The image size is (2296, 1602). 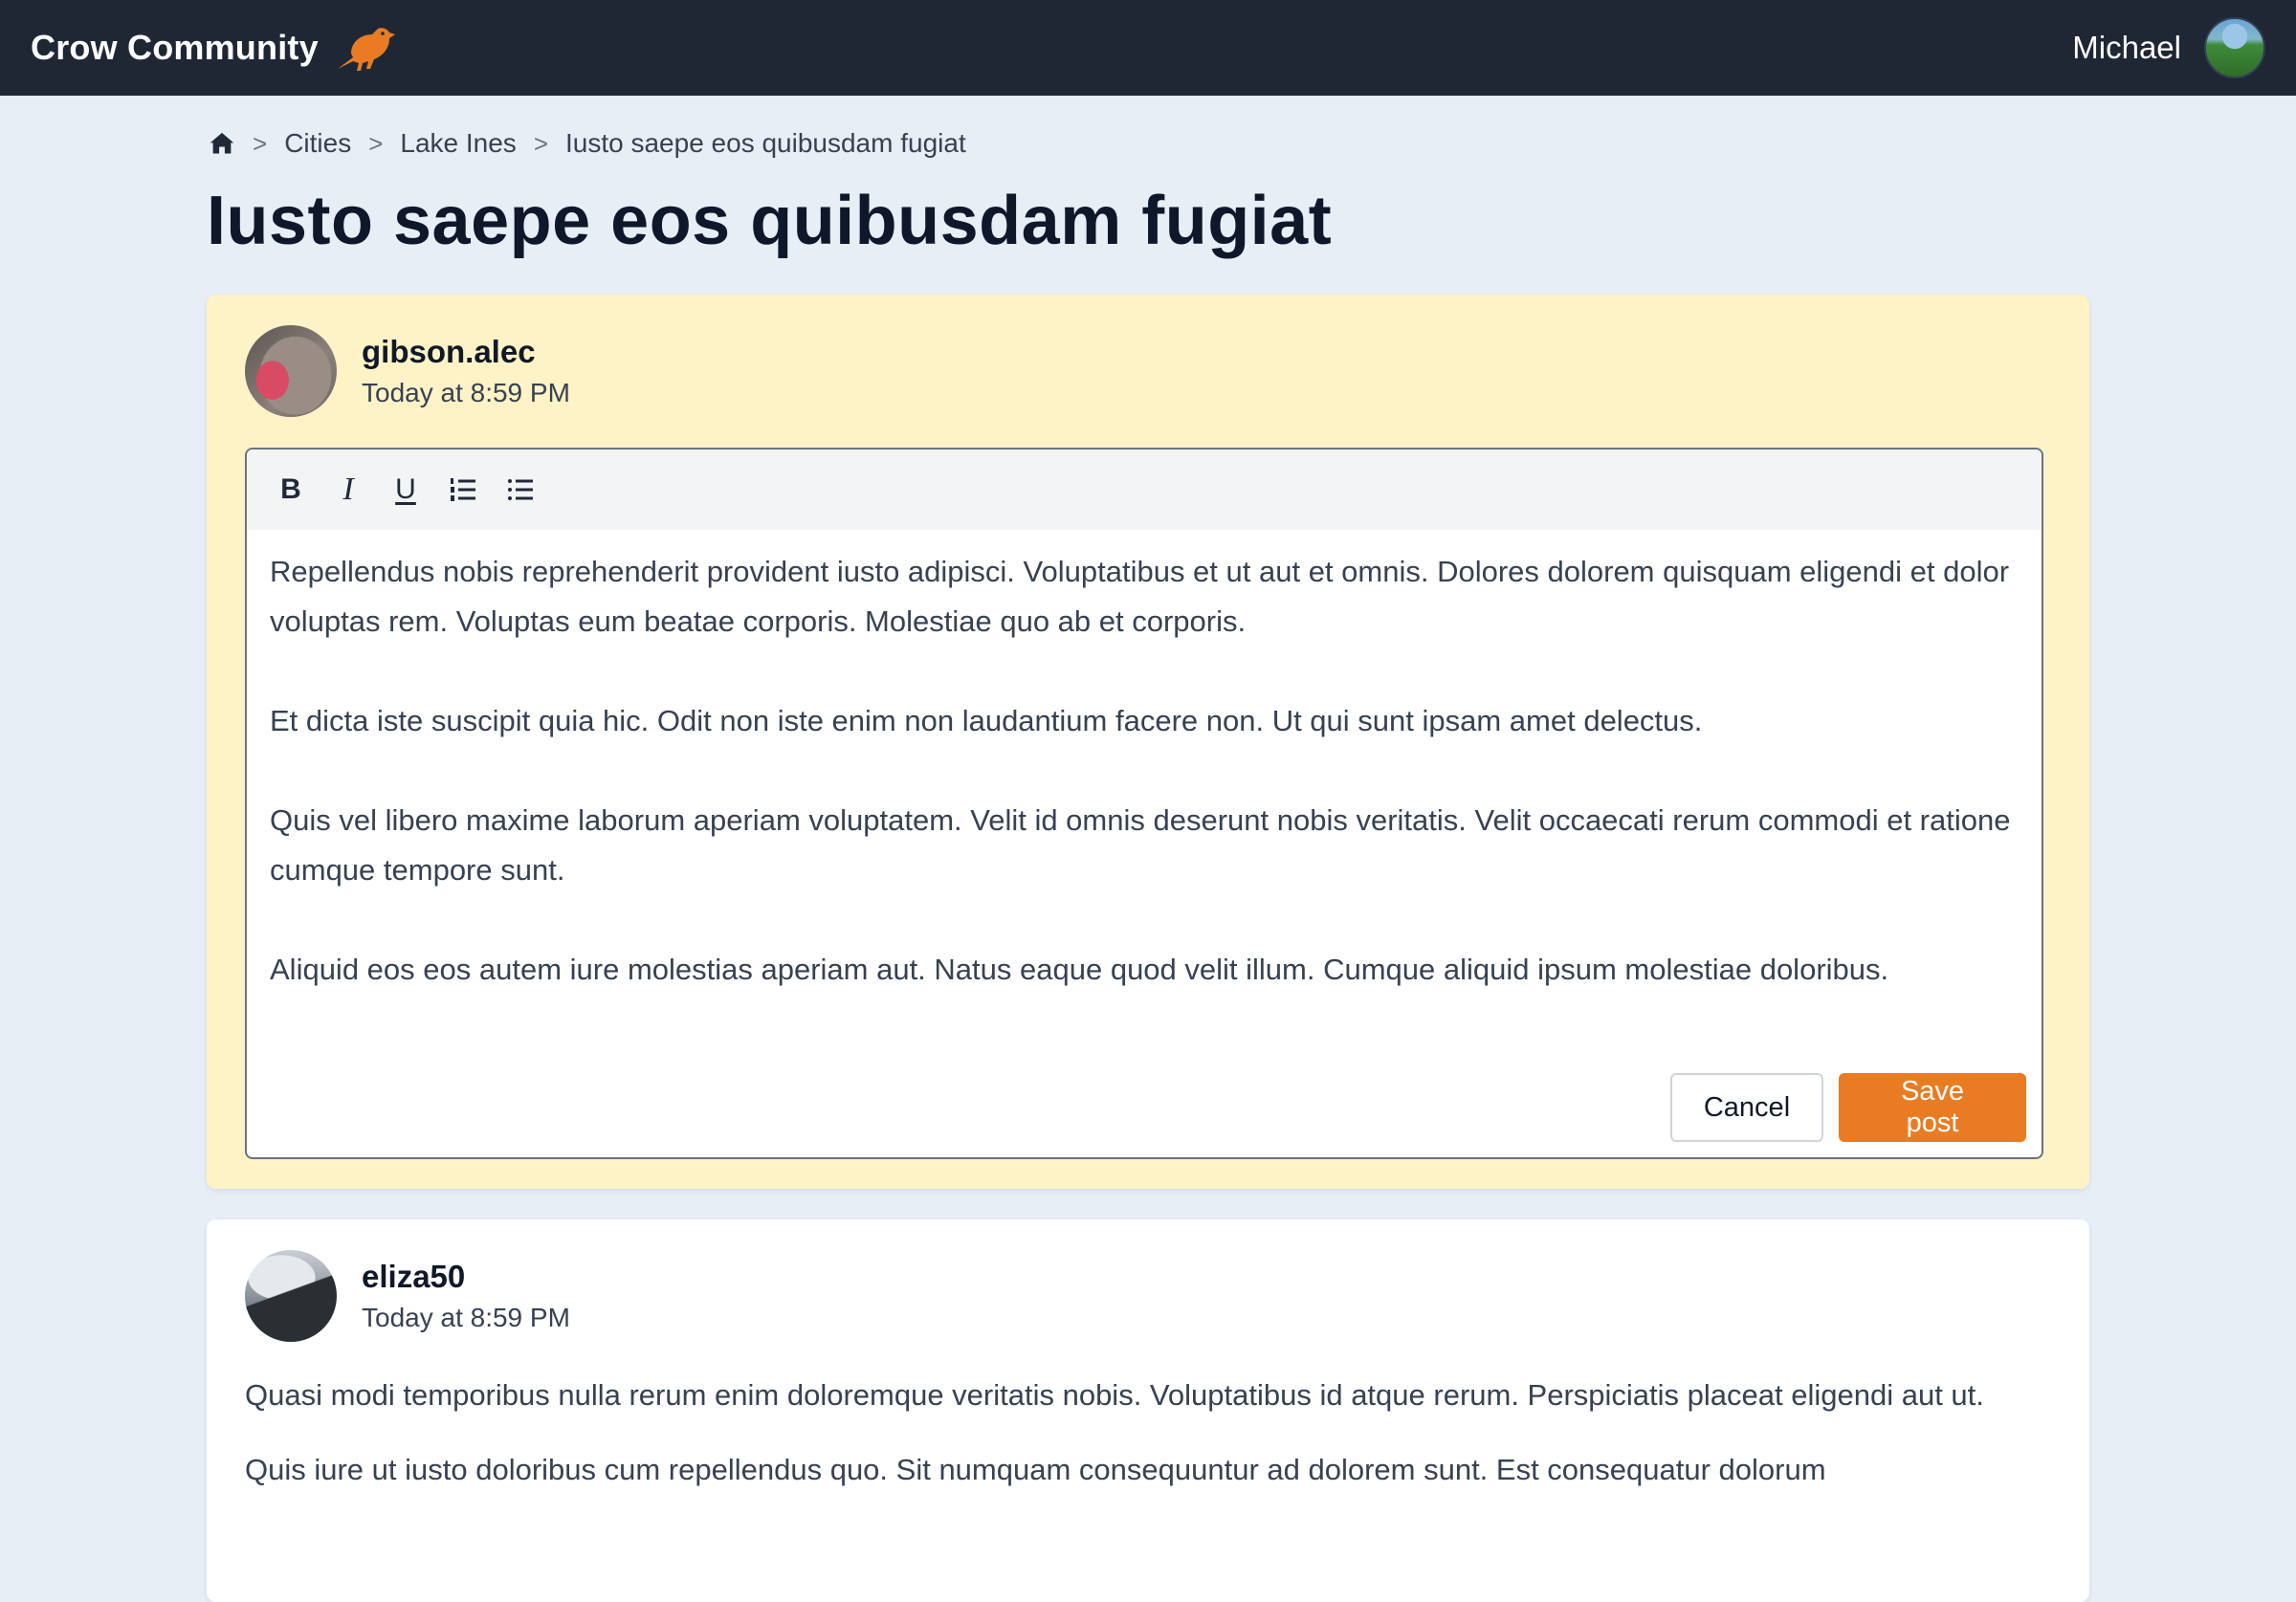 What do you see at coordinates (1933, 1107) in the screenshot?
I see `save-post-button: Save post` at bounding box center [1933, 1107].